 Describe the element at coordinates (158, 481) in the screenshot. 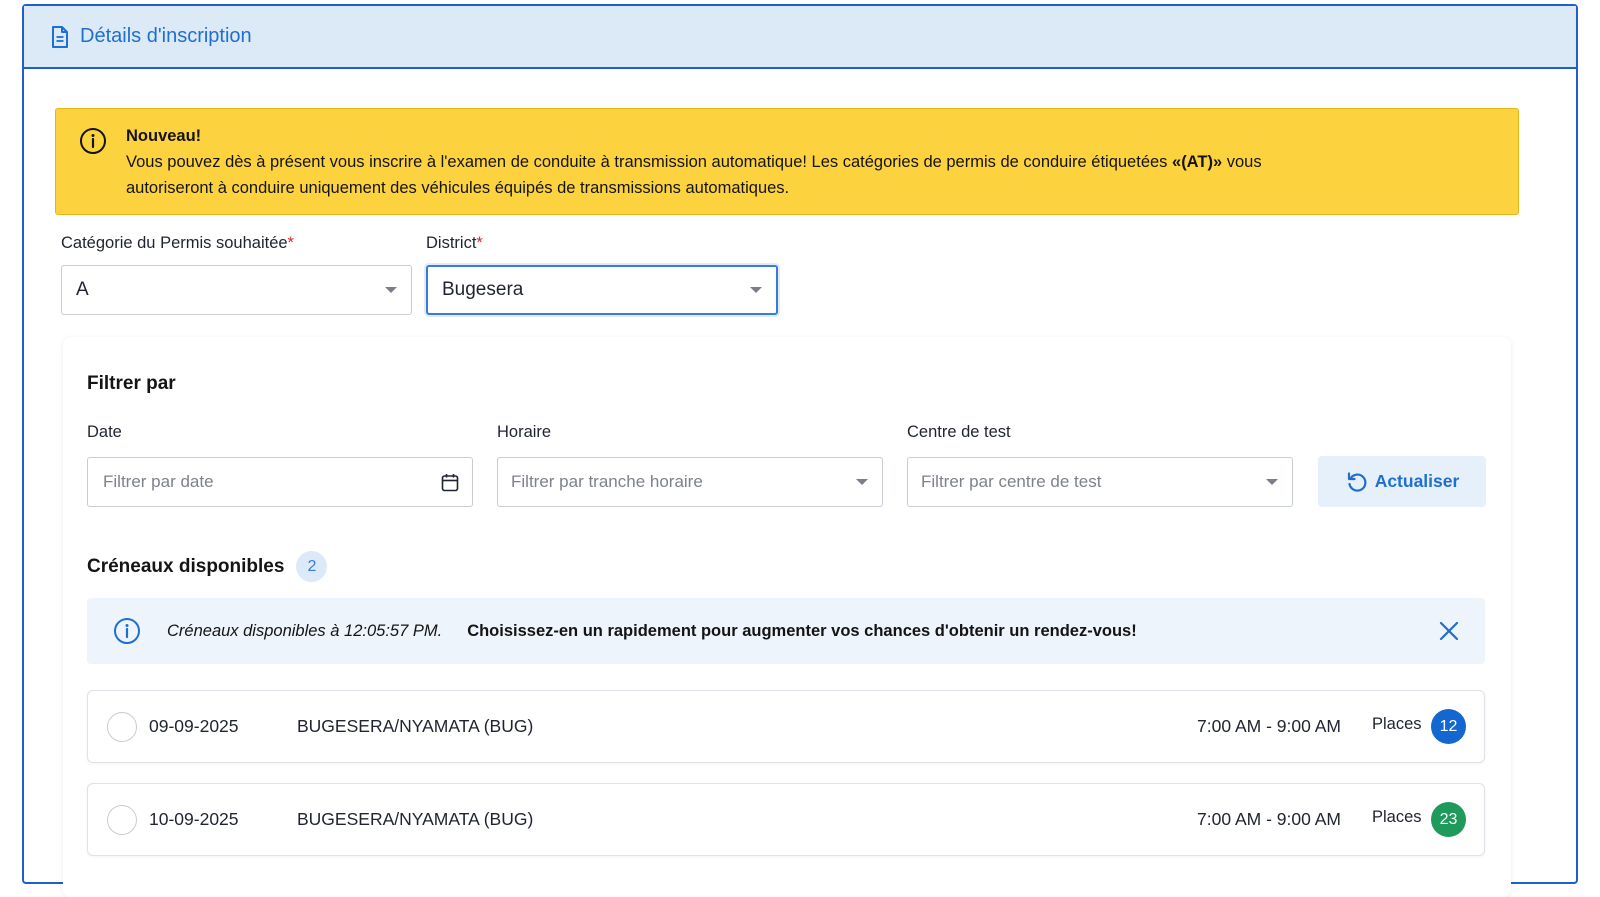

I see `date-filter-placeholder: Filtrer par date` at that location.